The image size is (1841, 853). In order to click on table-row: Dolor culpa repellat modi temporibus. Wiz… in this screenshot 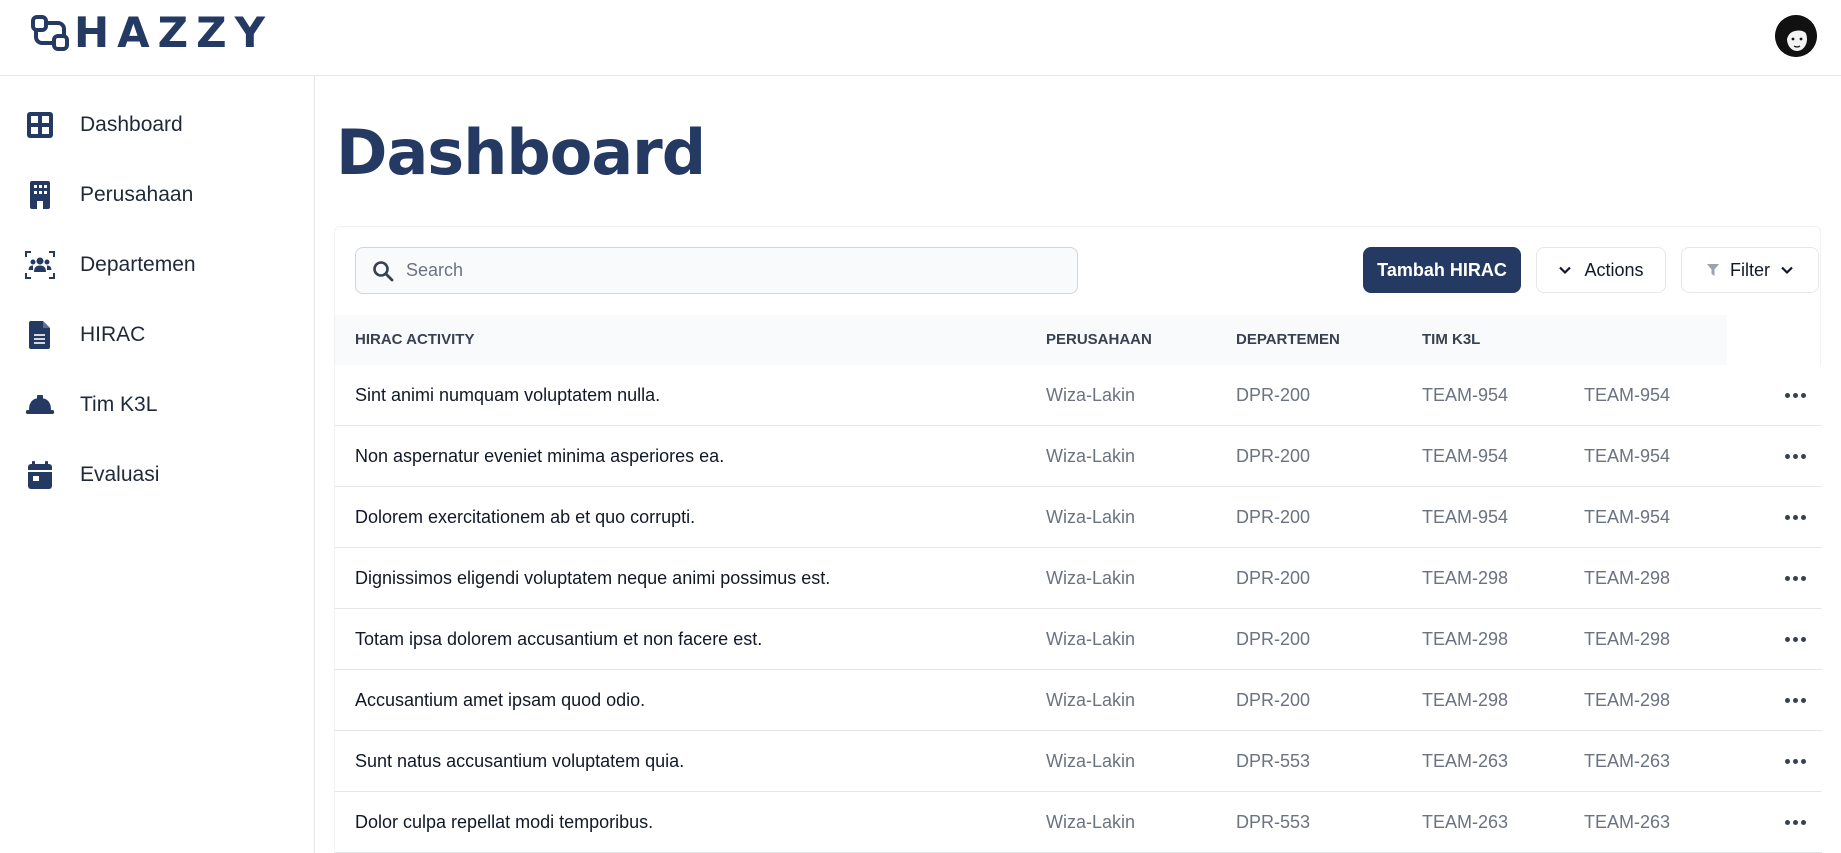, I will do `click(1078, 822)`.